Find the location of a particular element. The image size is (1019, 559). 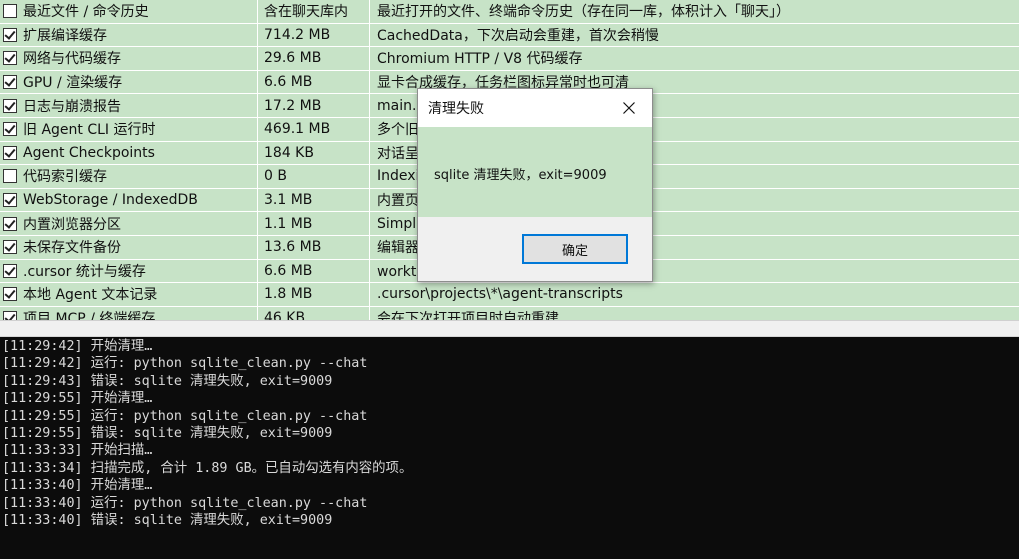

item-name: .cursor 统计与缓存 is located at coordinates (84, 271).